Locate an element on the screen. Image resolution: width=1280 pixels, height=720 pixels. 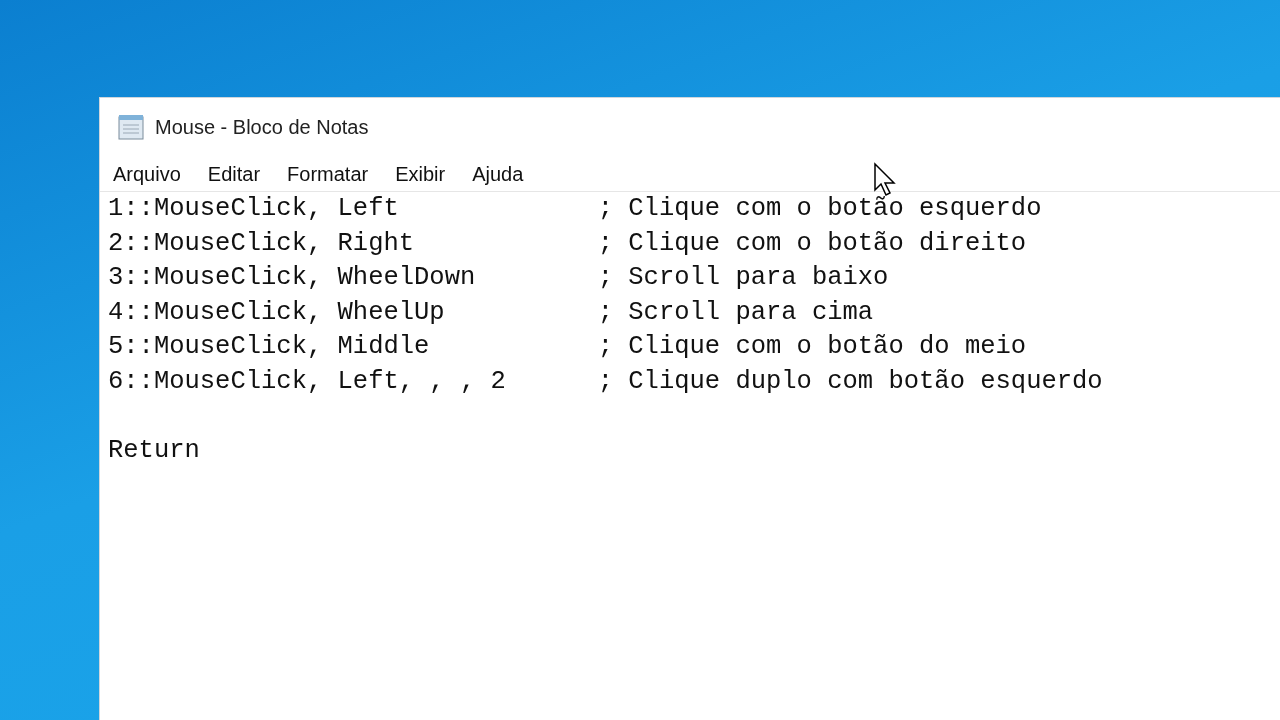
menu-item: Ajuda is located at coordinates (504, 173).